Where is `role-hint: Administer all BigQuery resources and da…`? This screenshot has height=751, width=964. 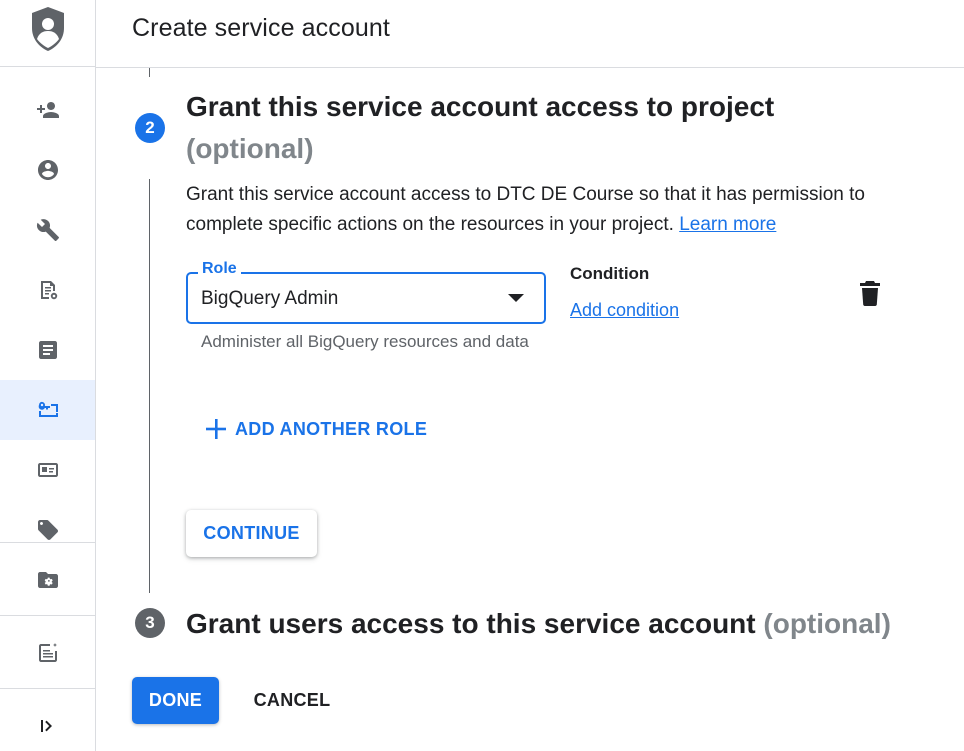 role-hint: Administer all BigQuery resources and da… is located at coordinates (365, 341).